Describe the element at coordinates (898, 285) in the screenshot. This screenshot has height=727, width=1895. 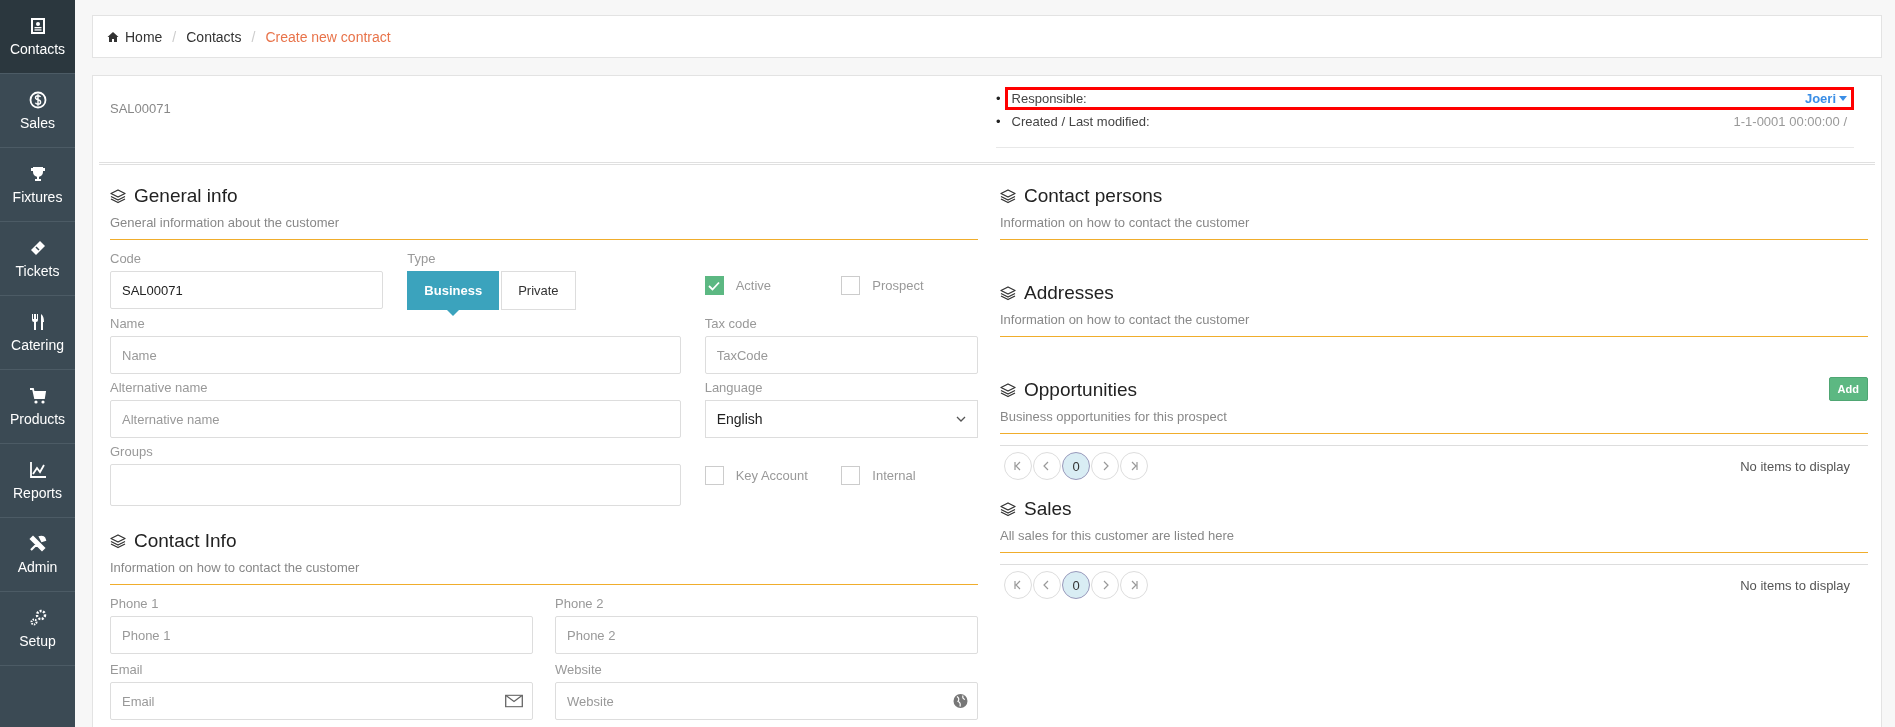
I see `checkbox-label: Prospect` at that location.